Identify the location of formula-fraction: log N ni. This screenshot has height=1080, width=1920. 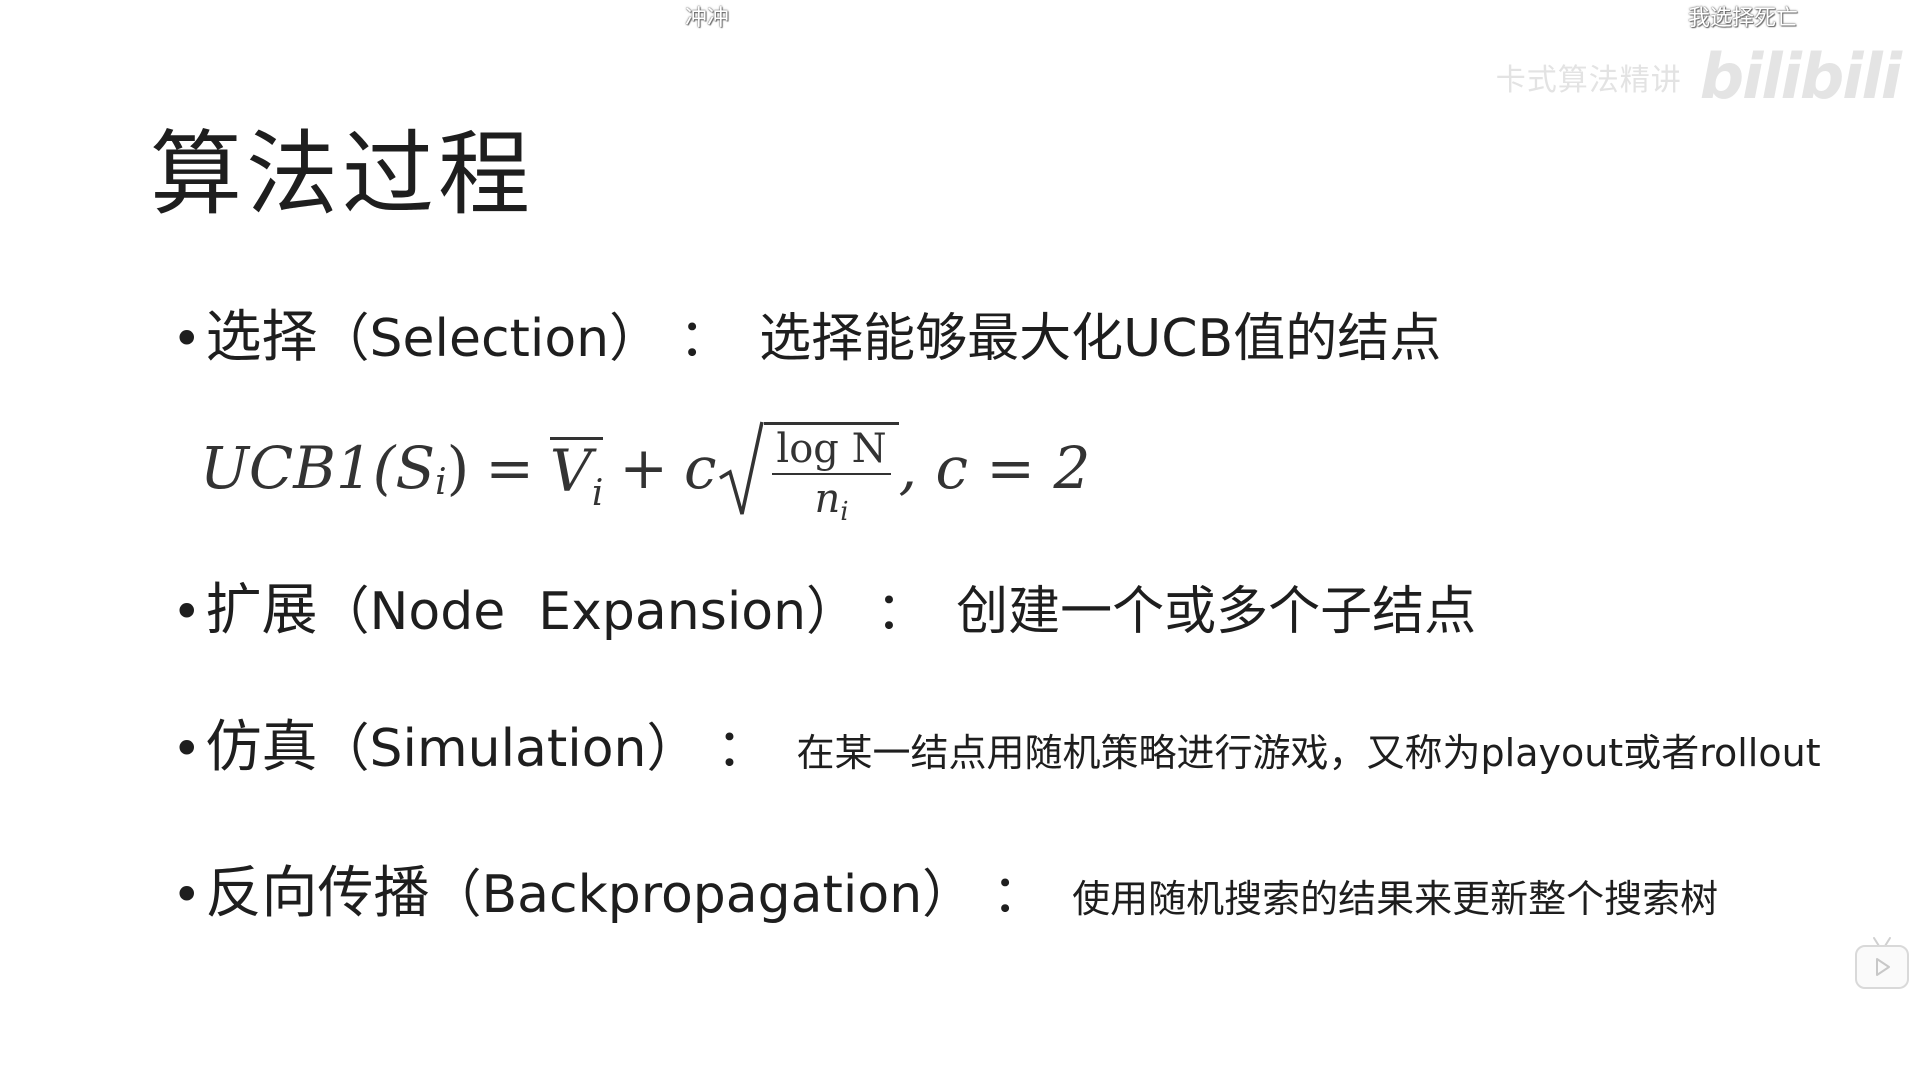
(831, 473).